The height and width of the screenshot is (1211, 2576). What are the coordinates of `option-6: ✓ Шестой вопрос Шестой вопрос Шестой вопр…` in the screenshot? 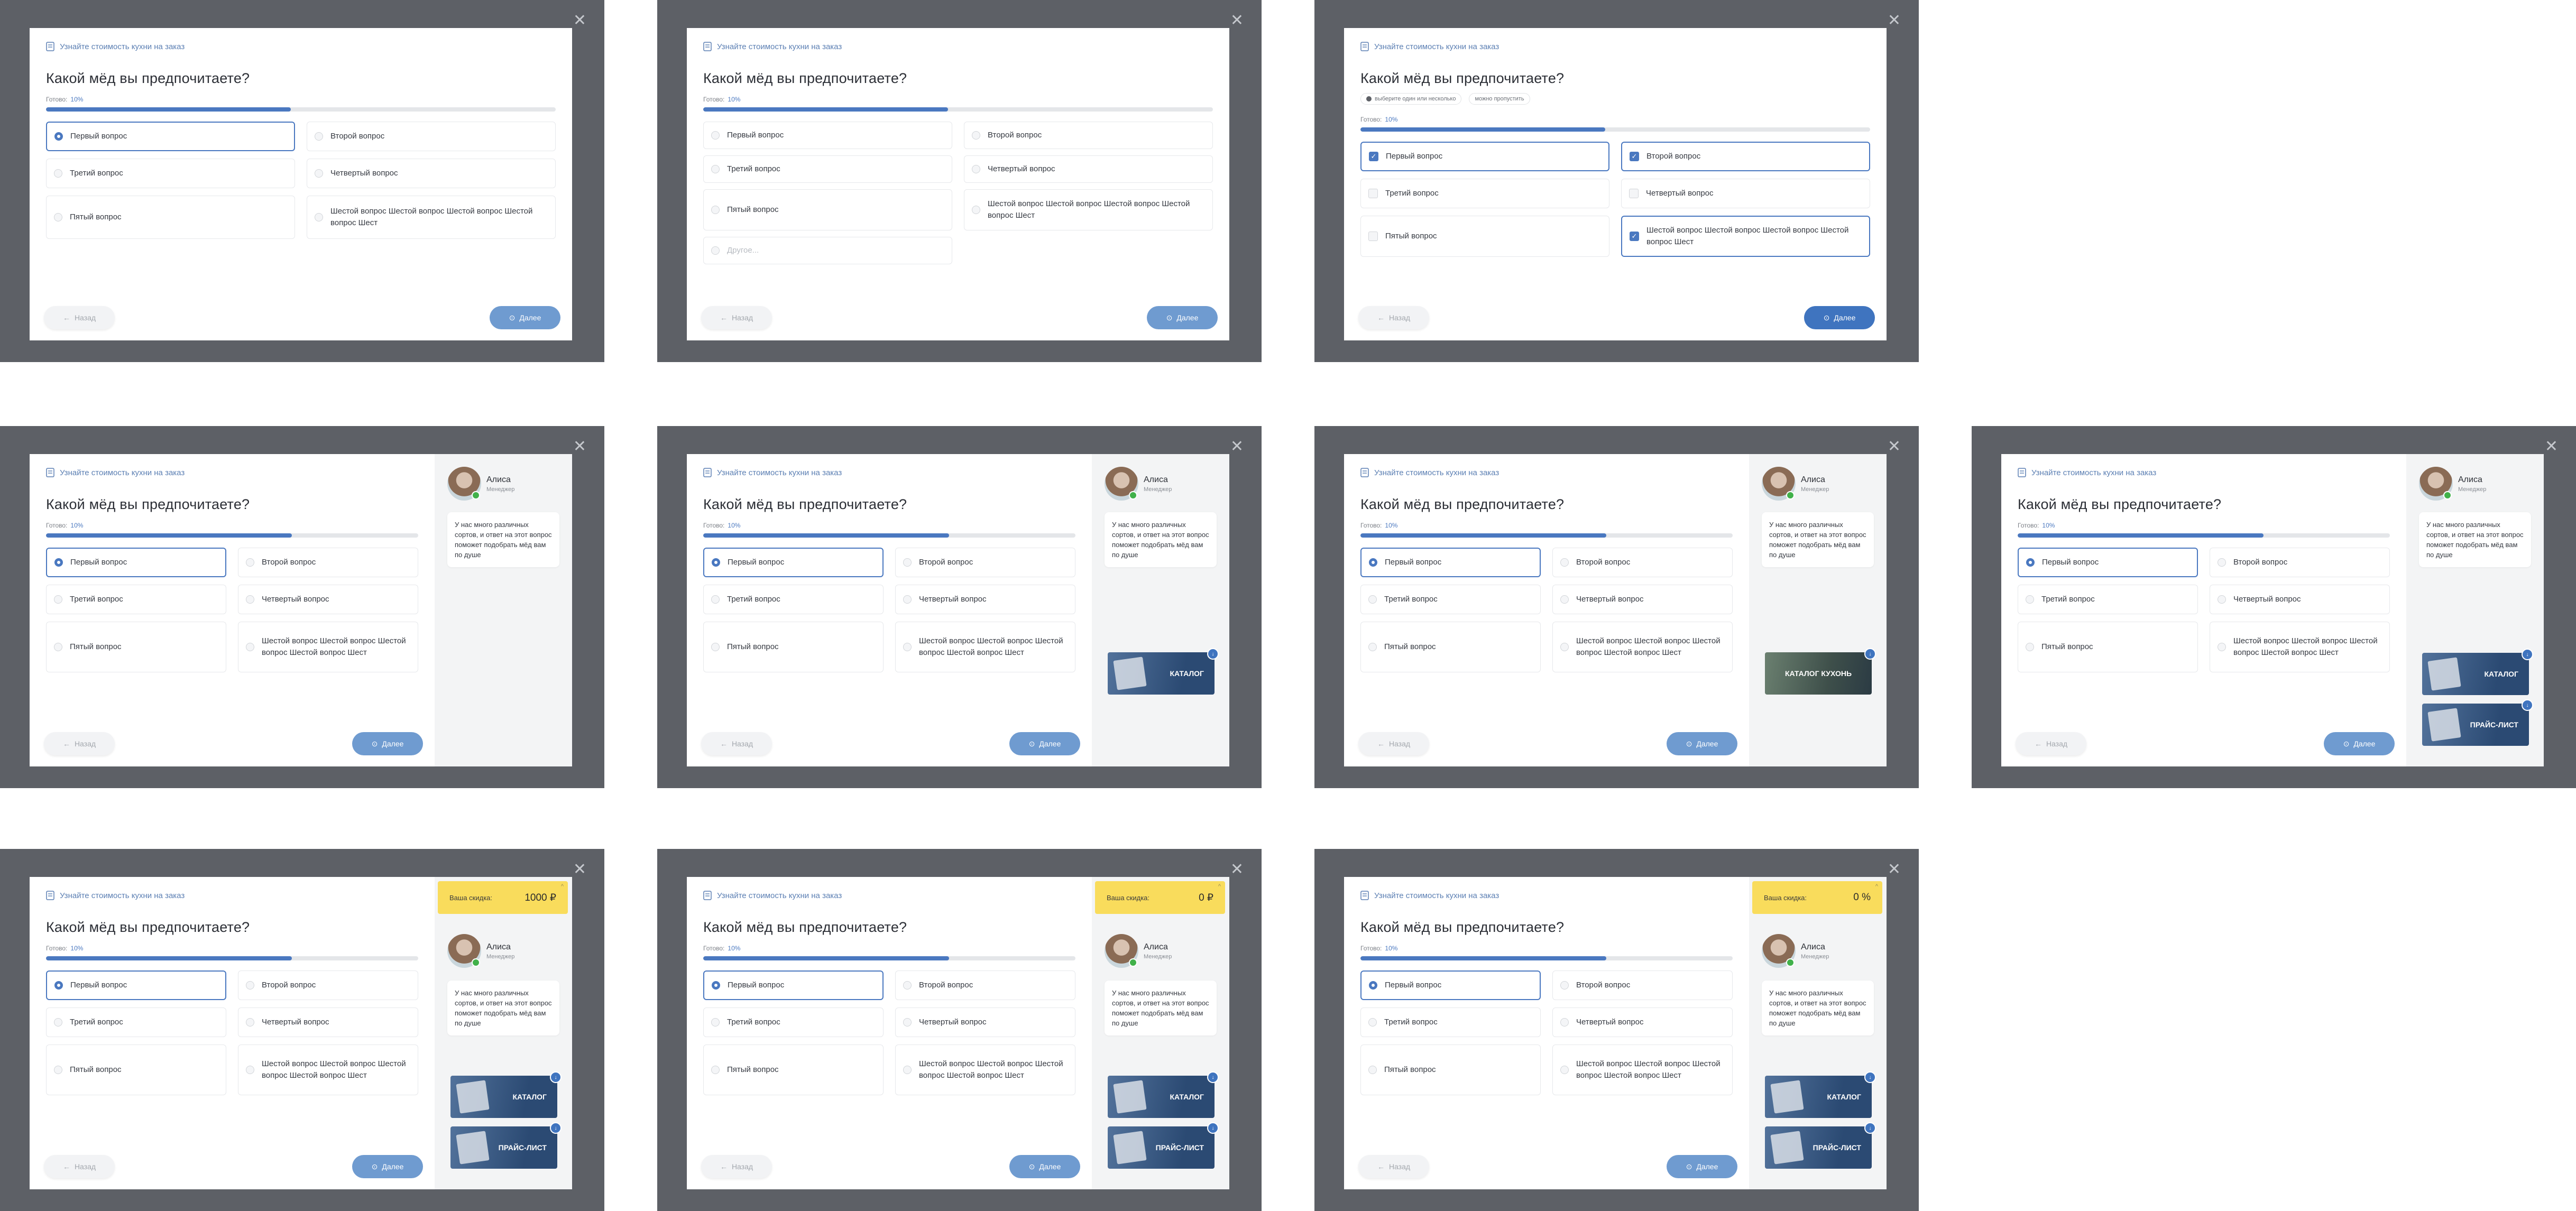 It's located at (1745, 236).